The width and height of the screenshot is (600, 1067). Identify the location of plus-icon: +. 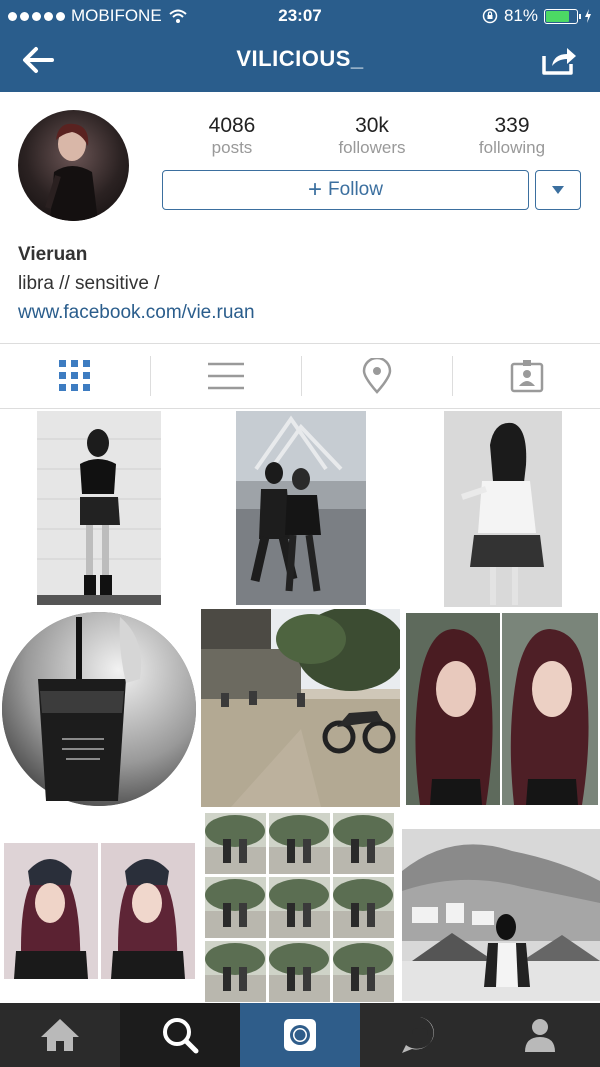
(315, 189).